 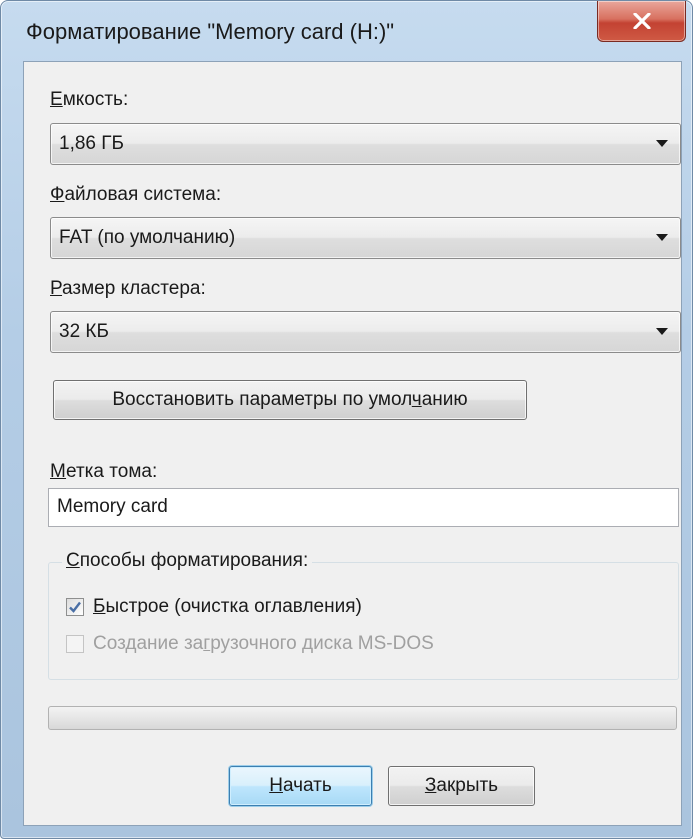 What do you see at coordinates (128, 288) in the screenshot?
I see `cluster-size-label: Размер кластера:` at bounding box center [128, 288].